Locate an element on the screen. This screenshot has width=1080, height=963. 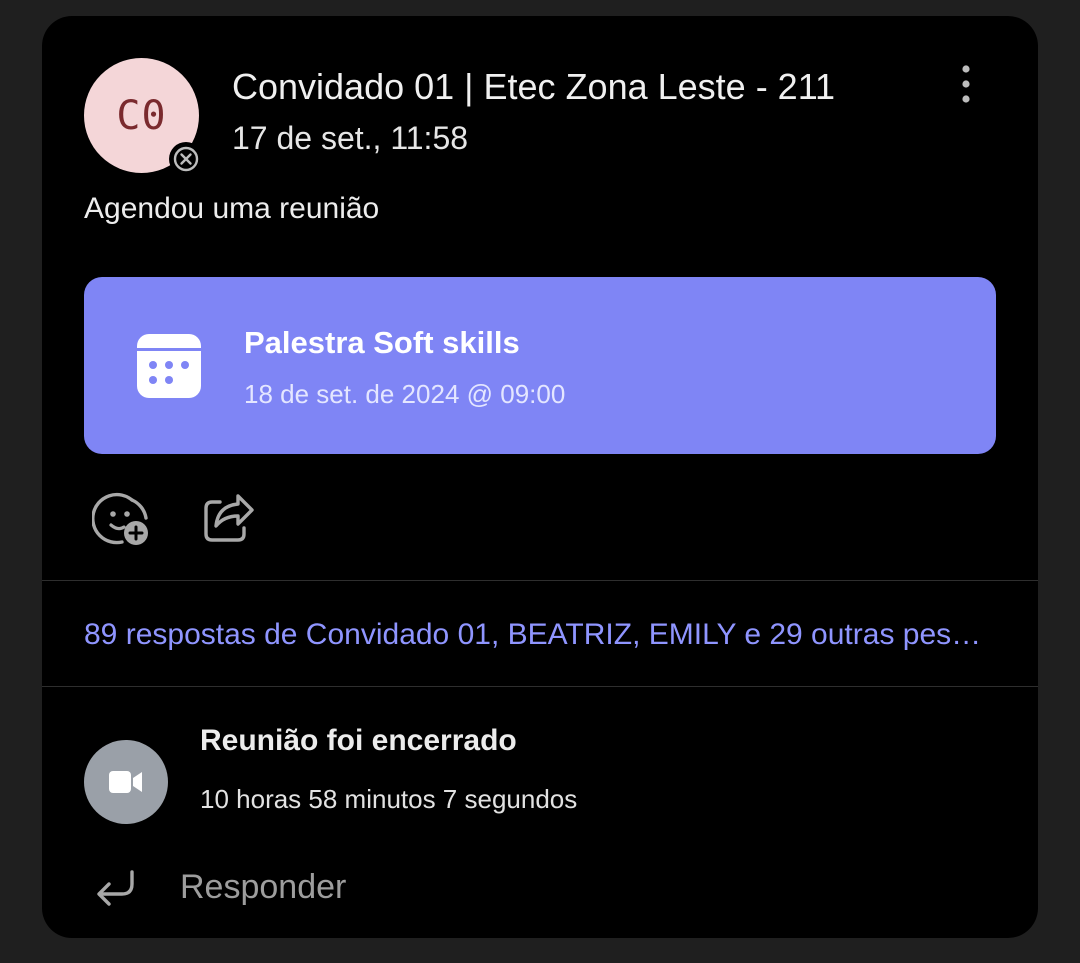
more-options-button is located at coordinates (966, 84).